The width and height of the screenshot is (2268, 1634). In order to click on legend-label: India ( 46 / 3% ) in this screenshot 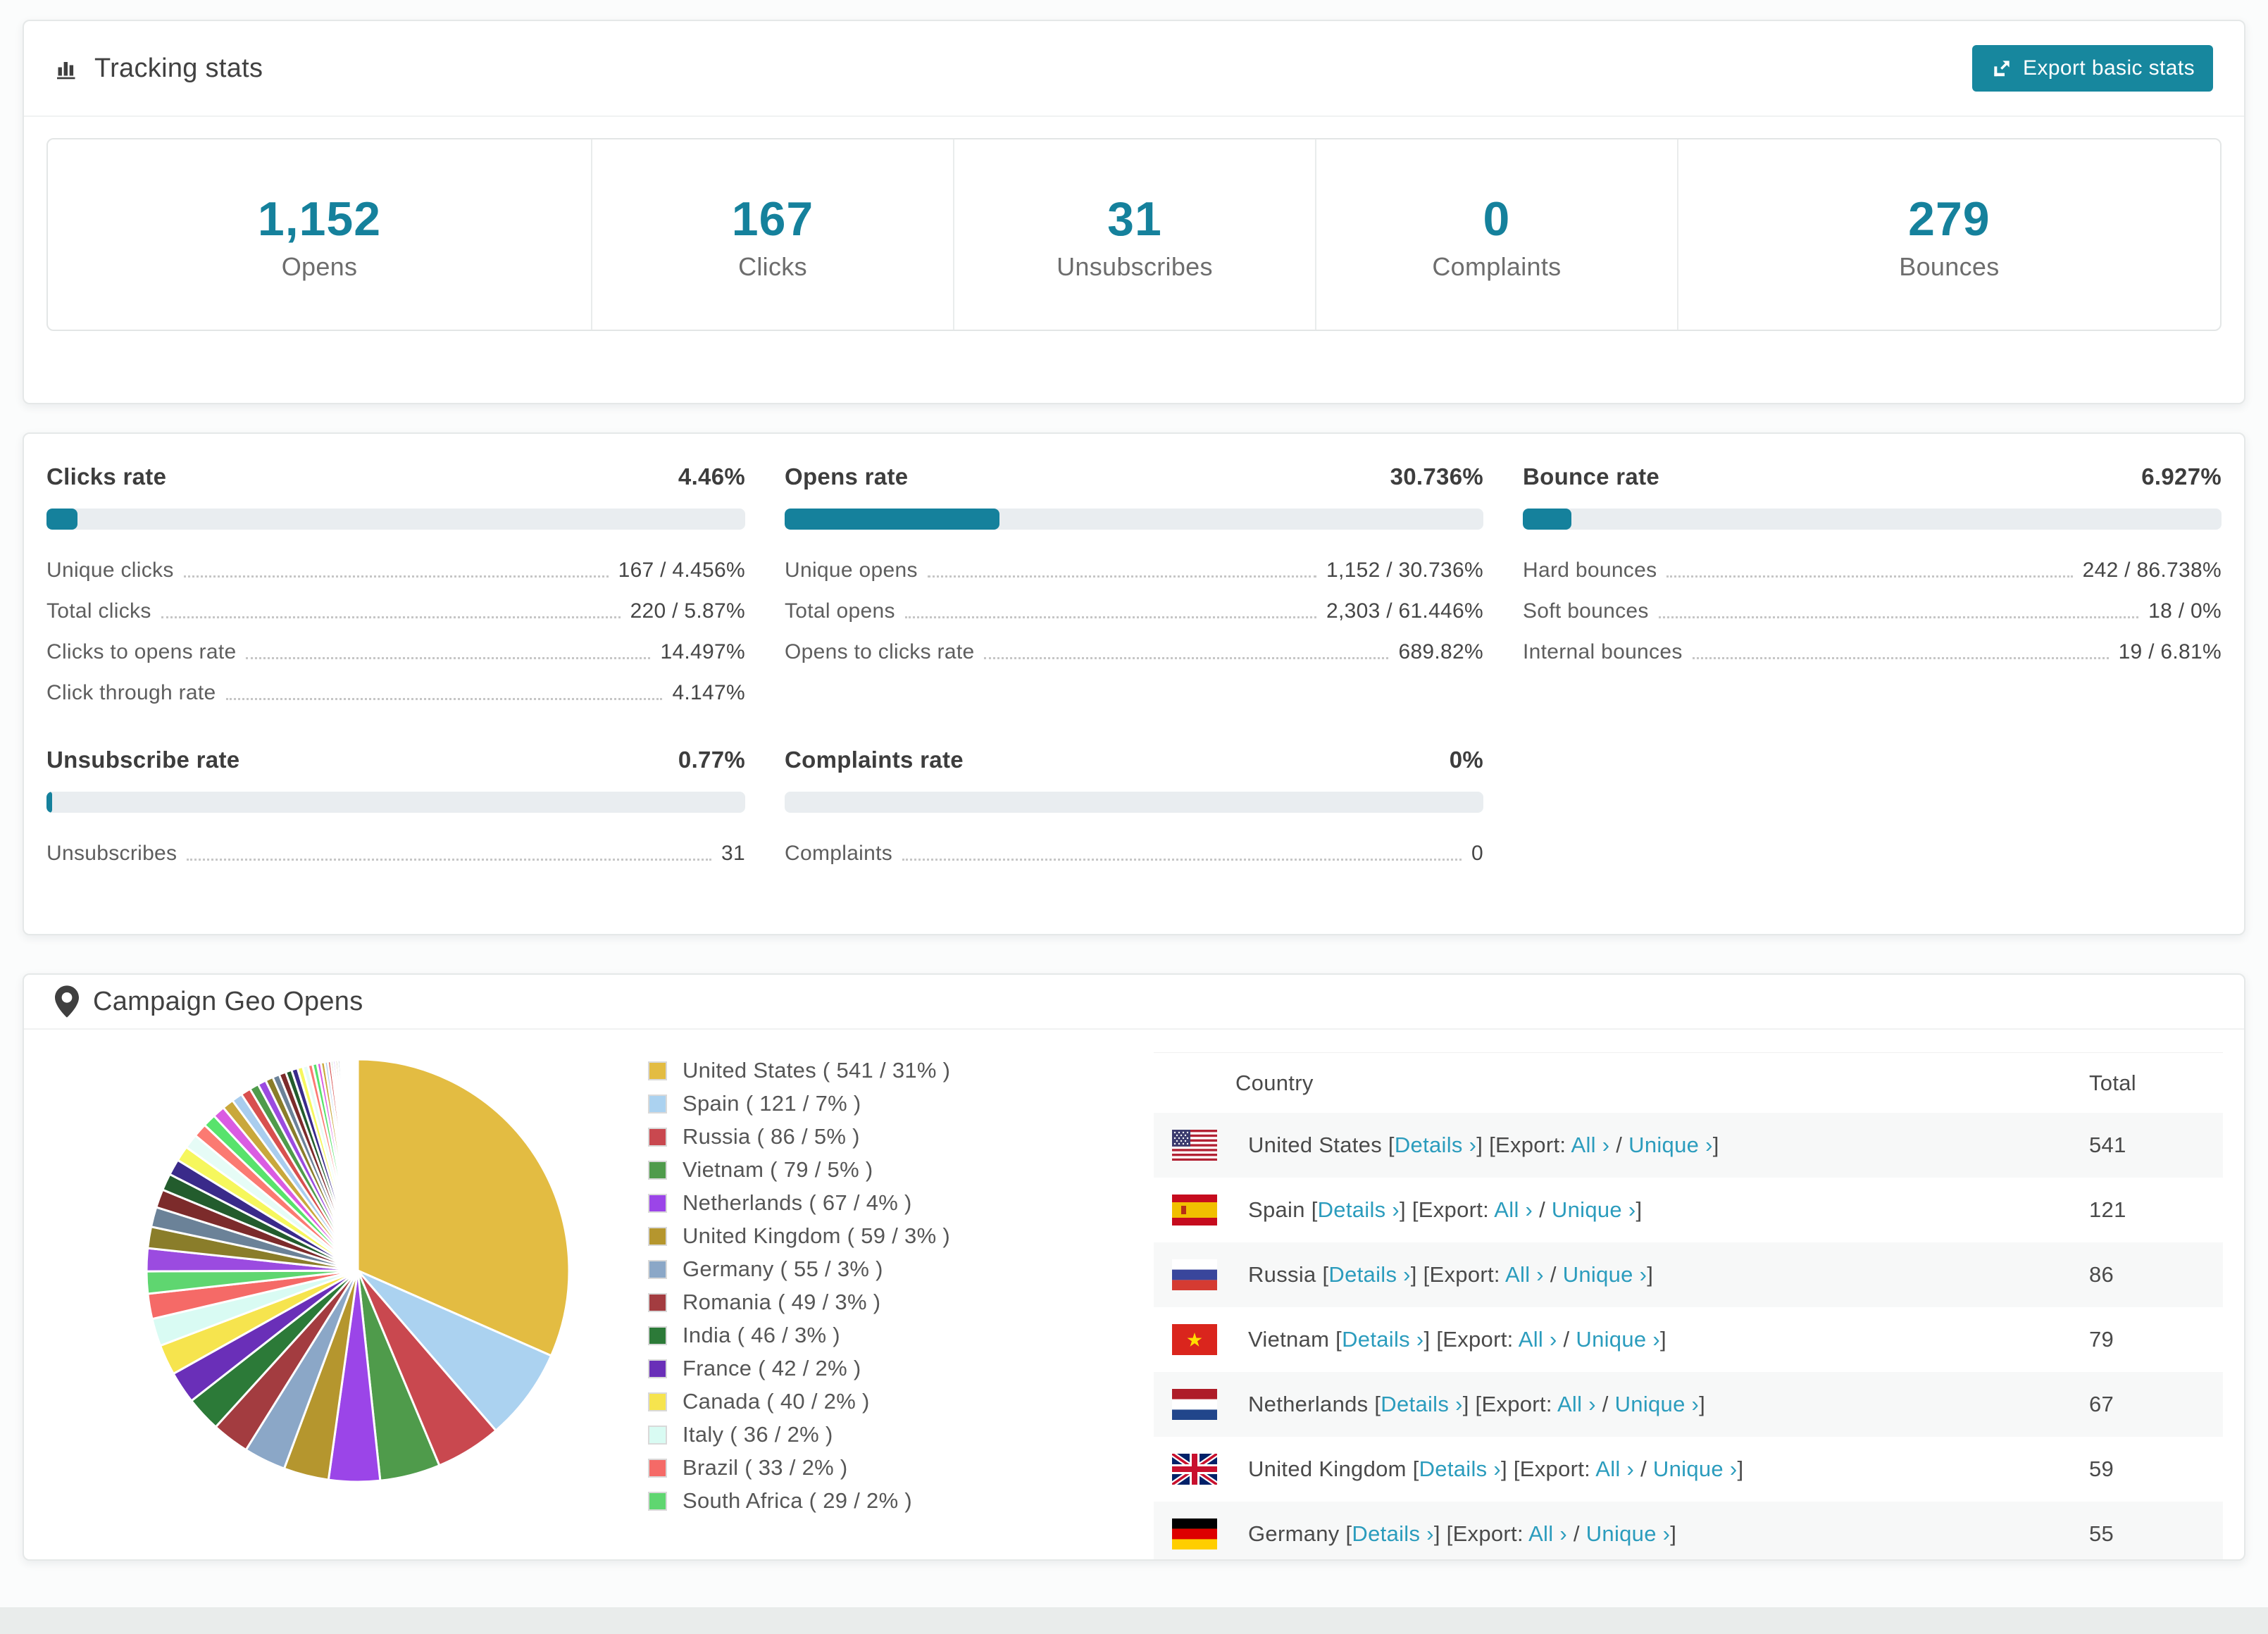, I will do `click(762, 1335)`.